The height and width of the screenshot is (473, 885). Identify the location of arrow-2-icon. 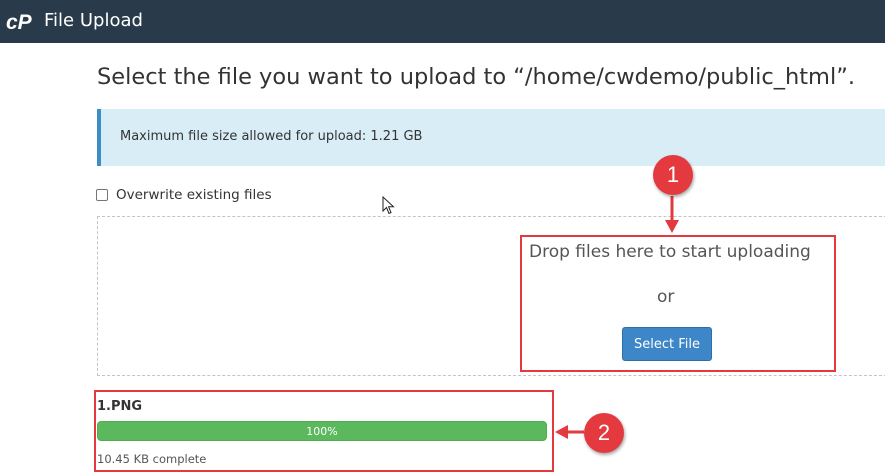
(569, 432).